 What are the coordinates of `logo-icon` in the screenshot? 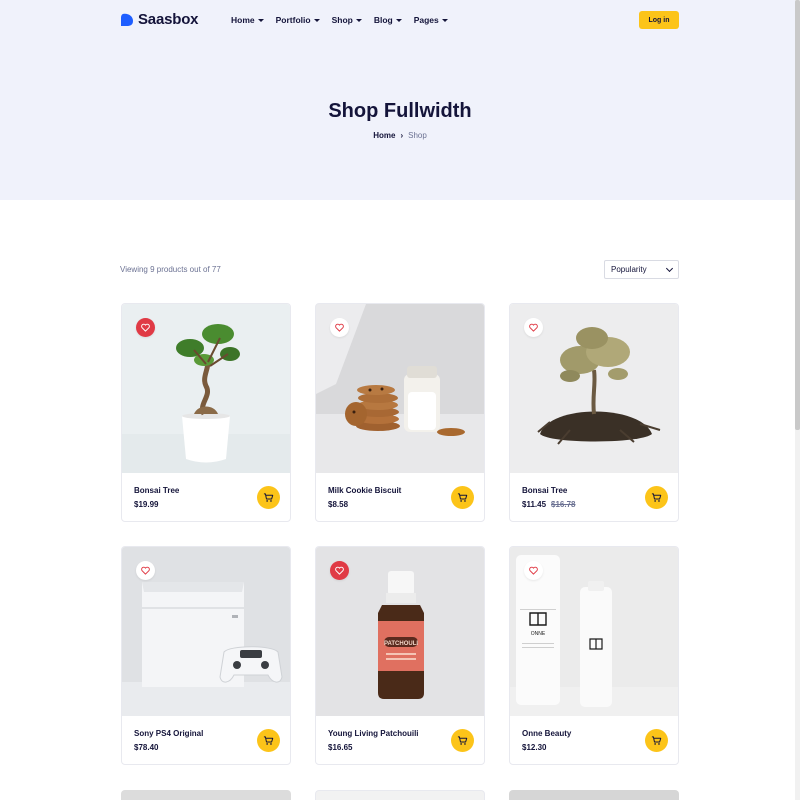 It's located at (127, 19).